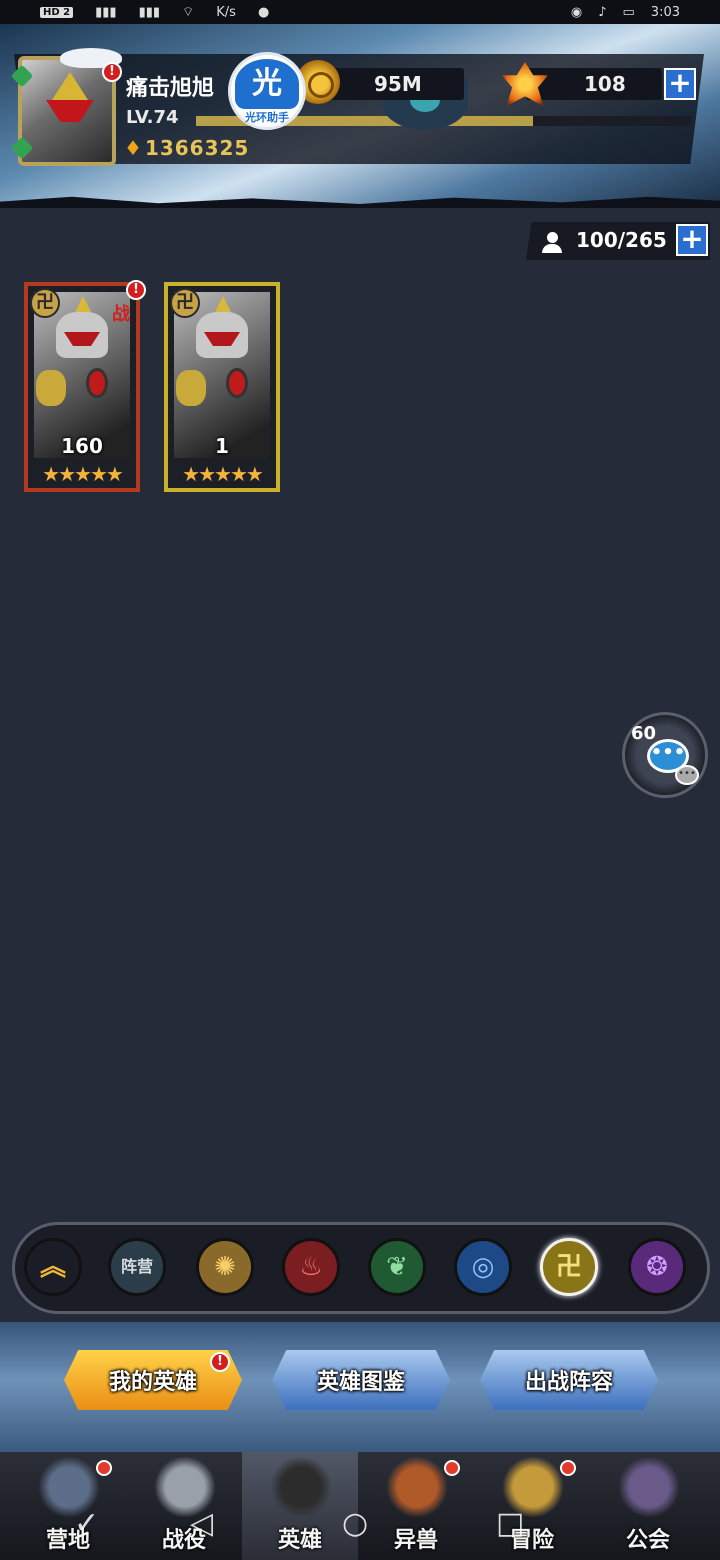  Describe the element at coordinates (149, 12) in the screenshot. I see `signal-icon-2: ▮▮▮` at that location.